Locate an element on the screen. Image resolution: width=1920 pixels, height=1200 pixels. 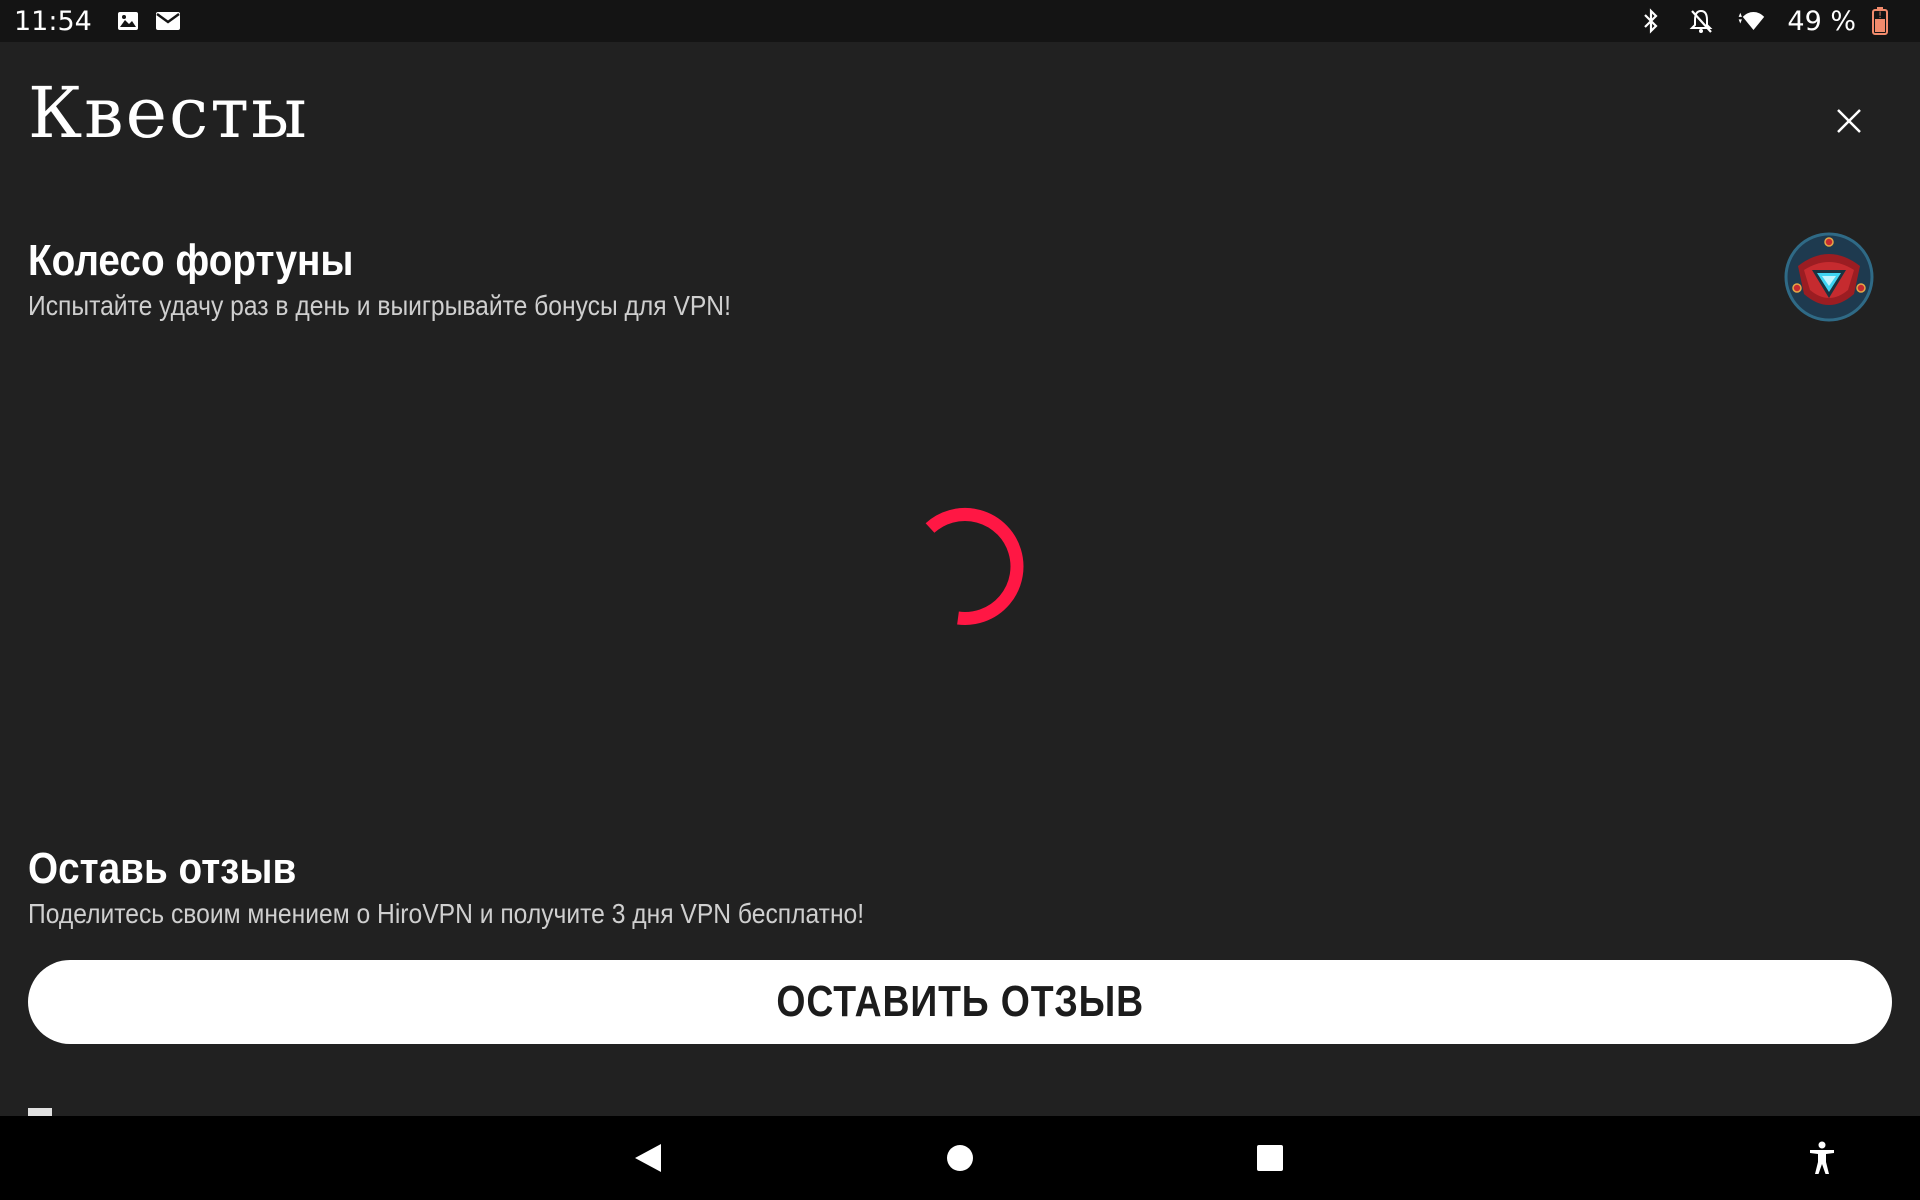
close-button is located at coordinates (1849, 121).